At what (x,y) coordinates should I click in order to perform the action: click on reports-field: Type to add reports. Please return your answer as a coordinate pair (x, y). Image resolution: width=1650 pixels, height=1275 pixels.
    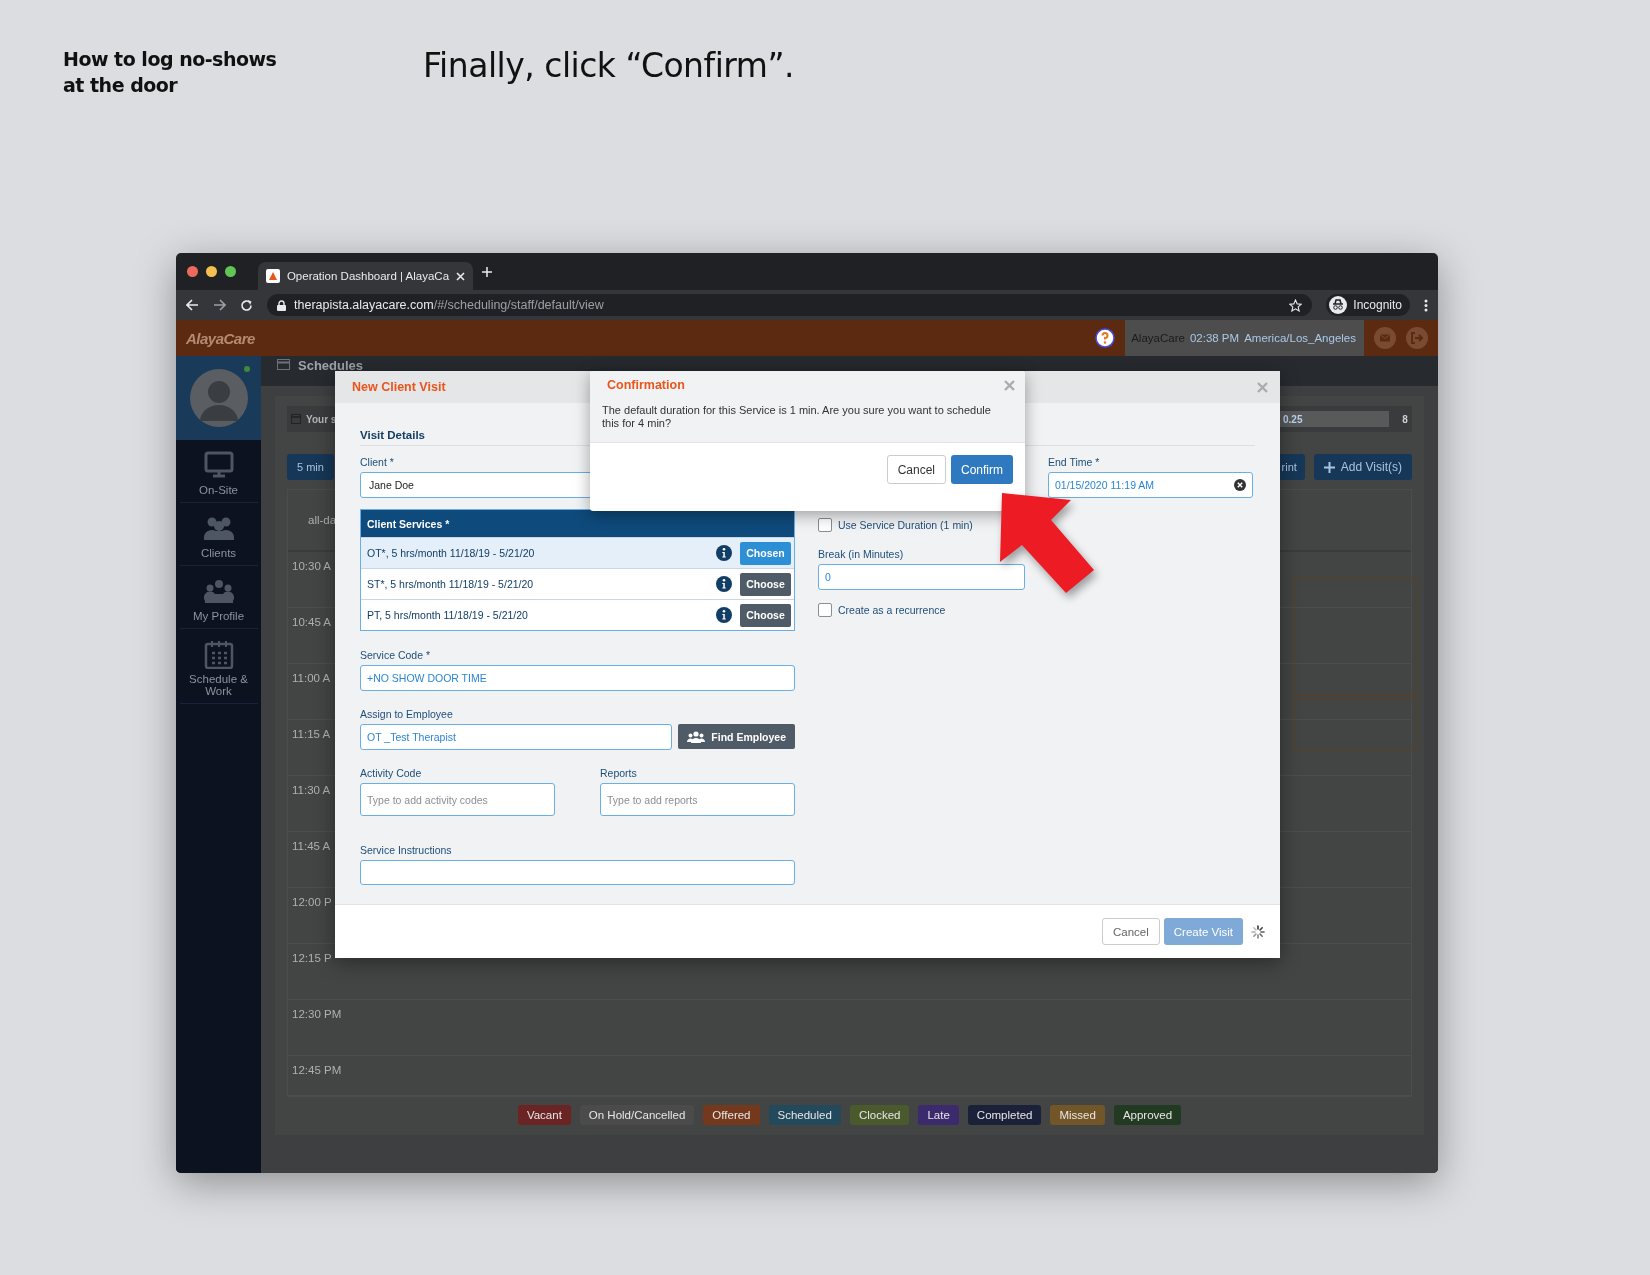
    Looking at the image, I should click on (697, 799).